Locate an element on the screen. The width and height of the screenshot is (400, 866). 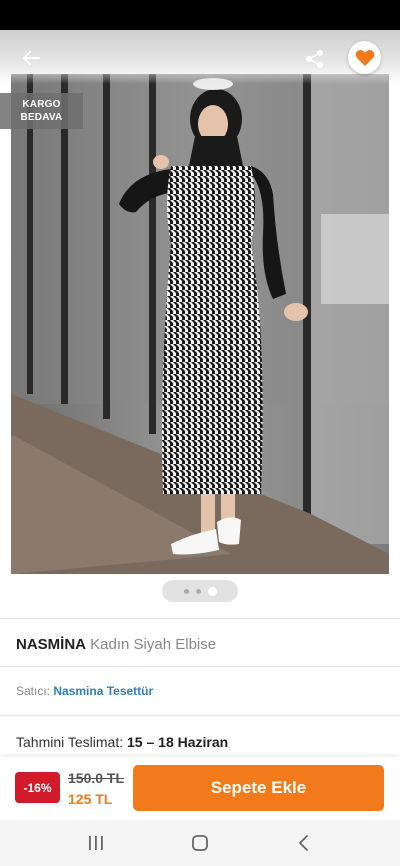
share-button is located at coordinates (315, 59).